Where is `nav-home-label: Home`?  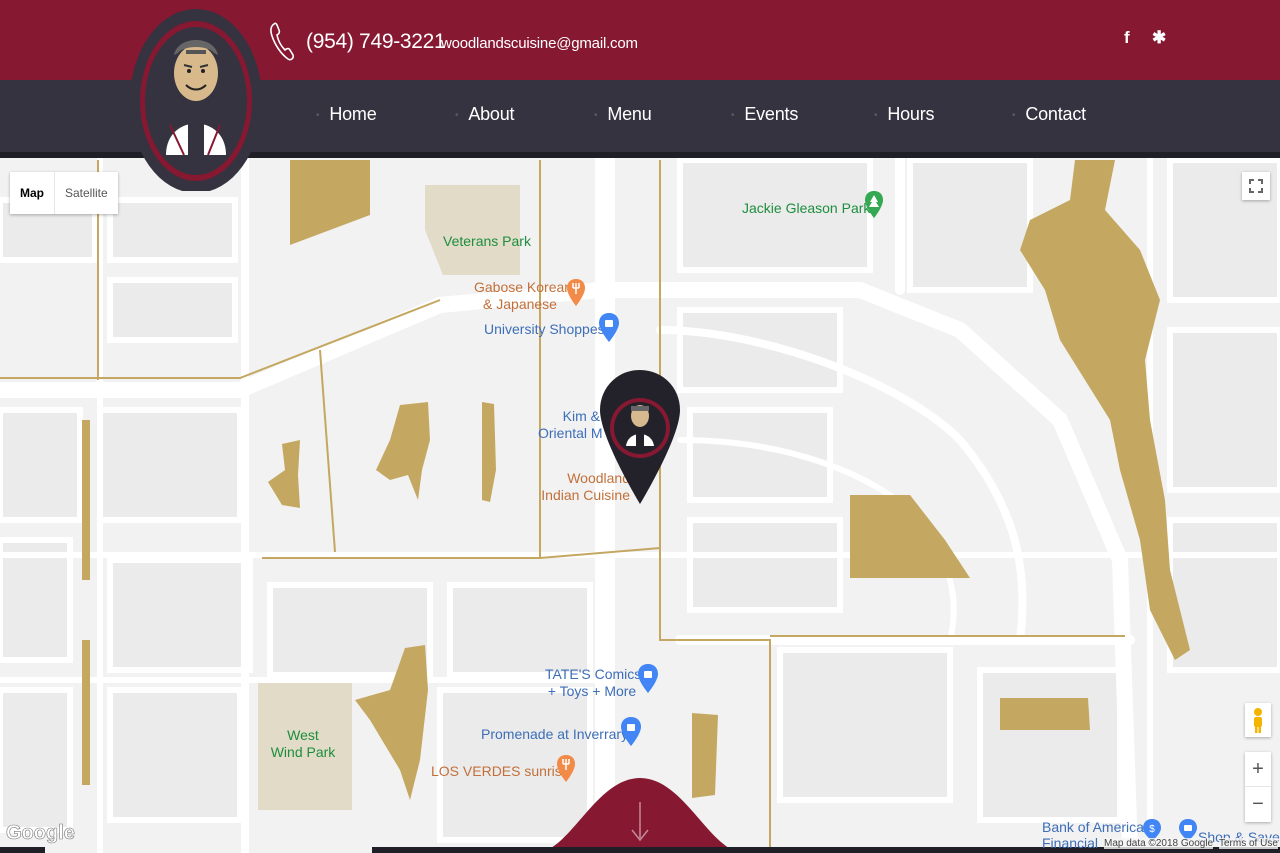
nav-home-label: Home is located at coordinates (353, 114).